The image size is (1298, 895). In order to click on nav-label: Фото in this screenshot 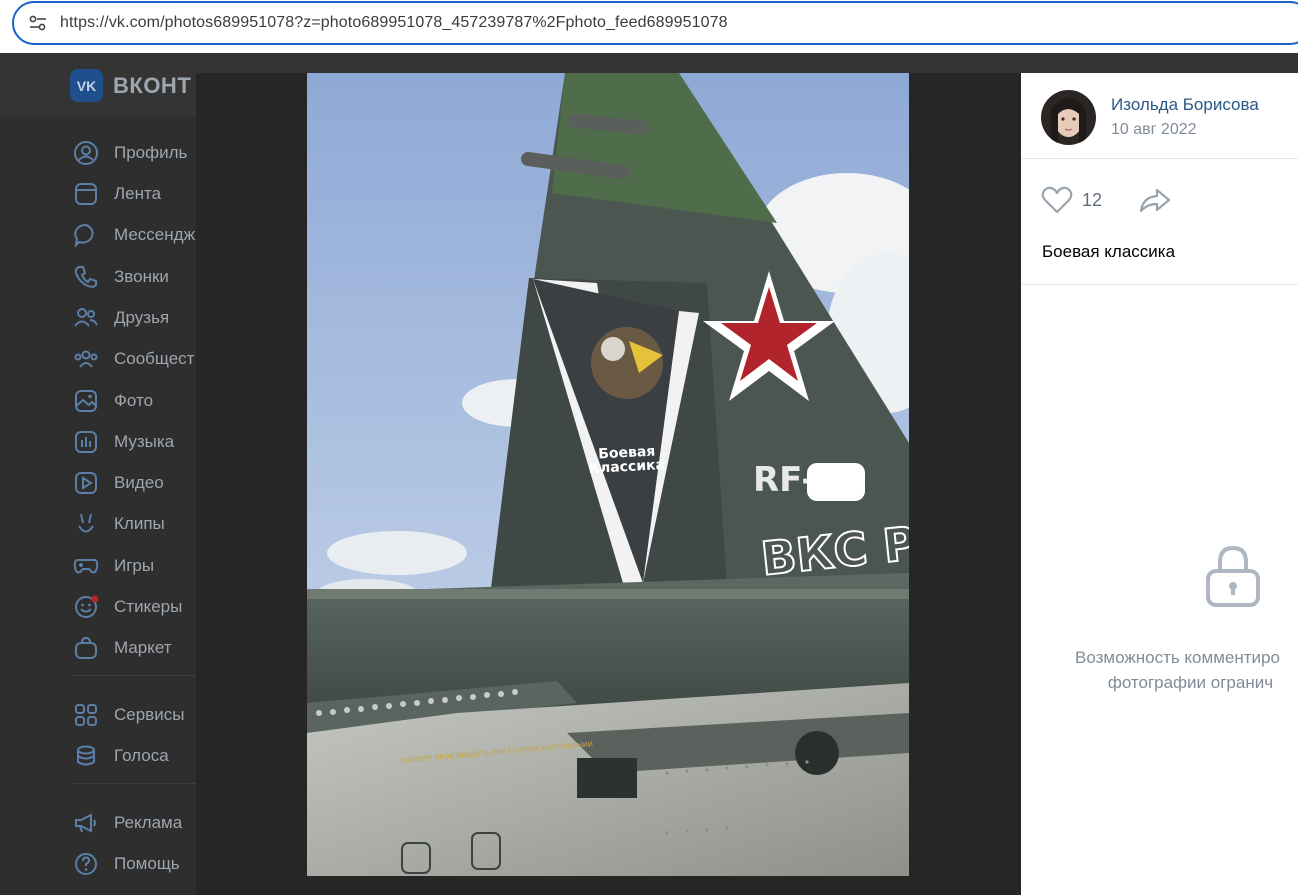, I will do `click(134, 400)`.